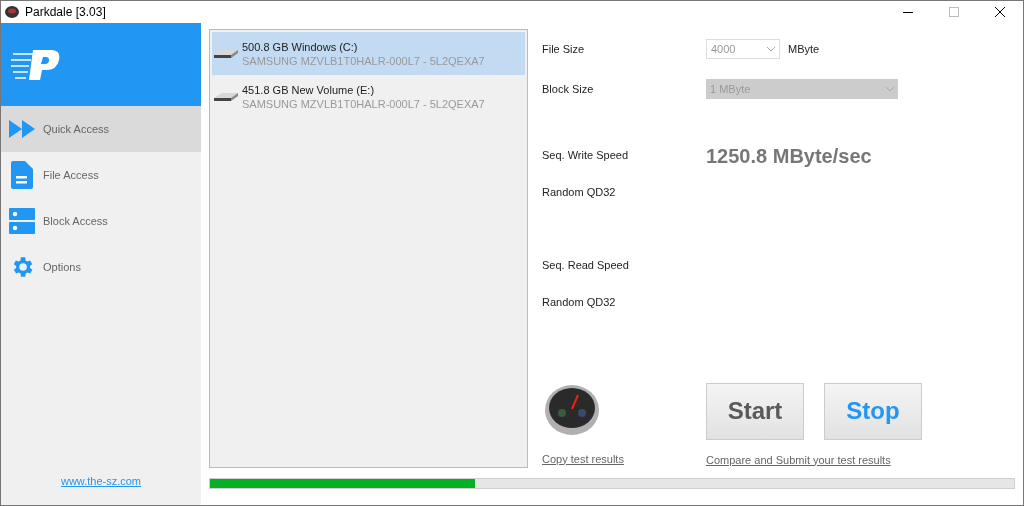 The image size is (1024, 506). I want to click on copy-results-link: Copy test results, so click(624, 458).